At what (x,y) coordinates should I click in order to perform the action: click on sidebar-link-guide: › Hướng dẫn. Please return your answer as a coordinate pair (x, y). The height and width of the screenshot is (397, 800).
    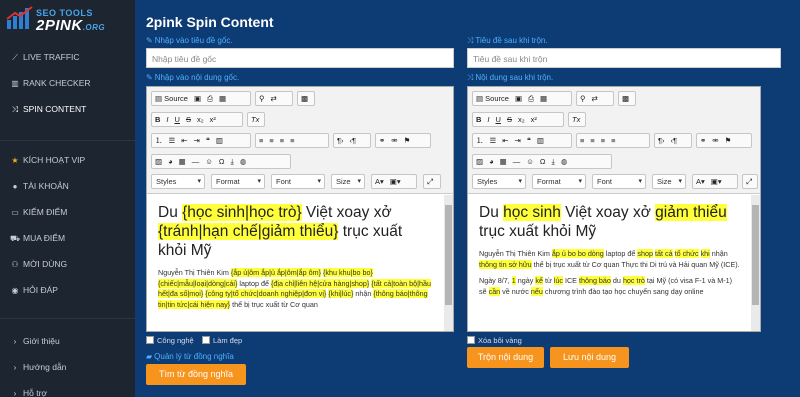
    Looking at the image, I should click on (38, 367).